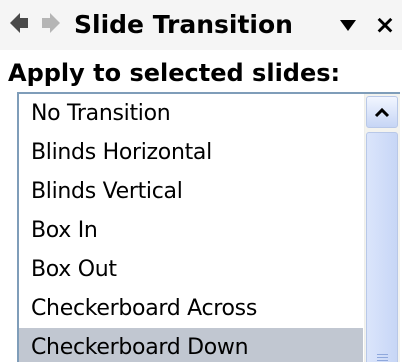  I want to click on list-item: No Transition, so click(191, 113).